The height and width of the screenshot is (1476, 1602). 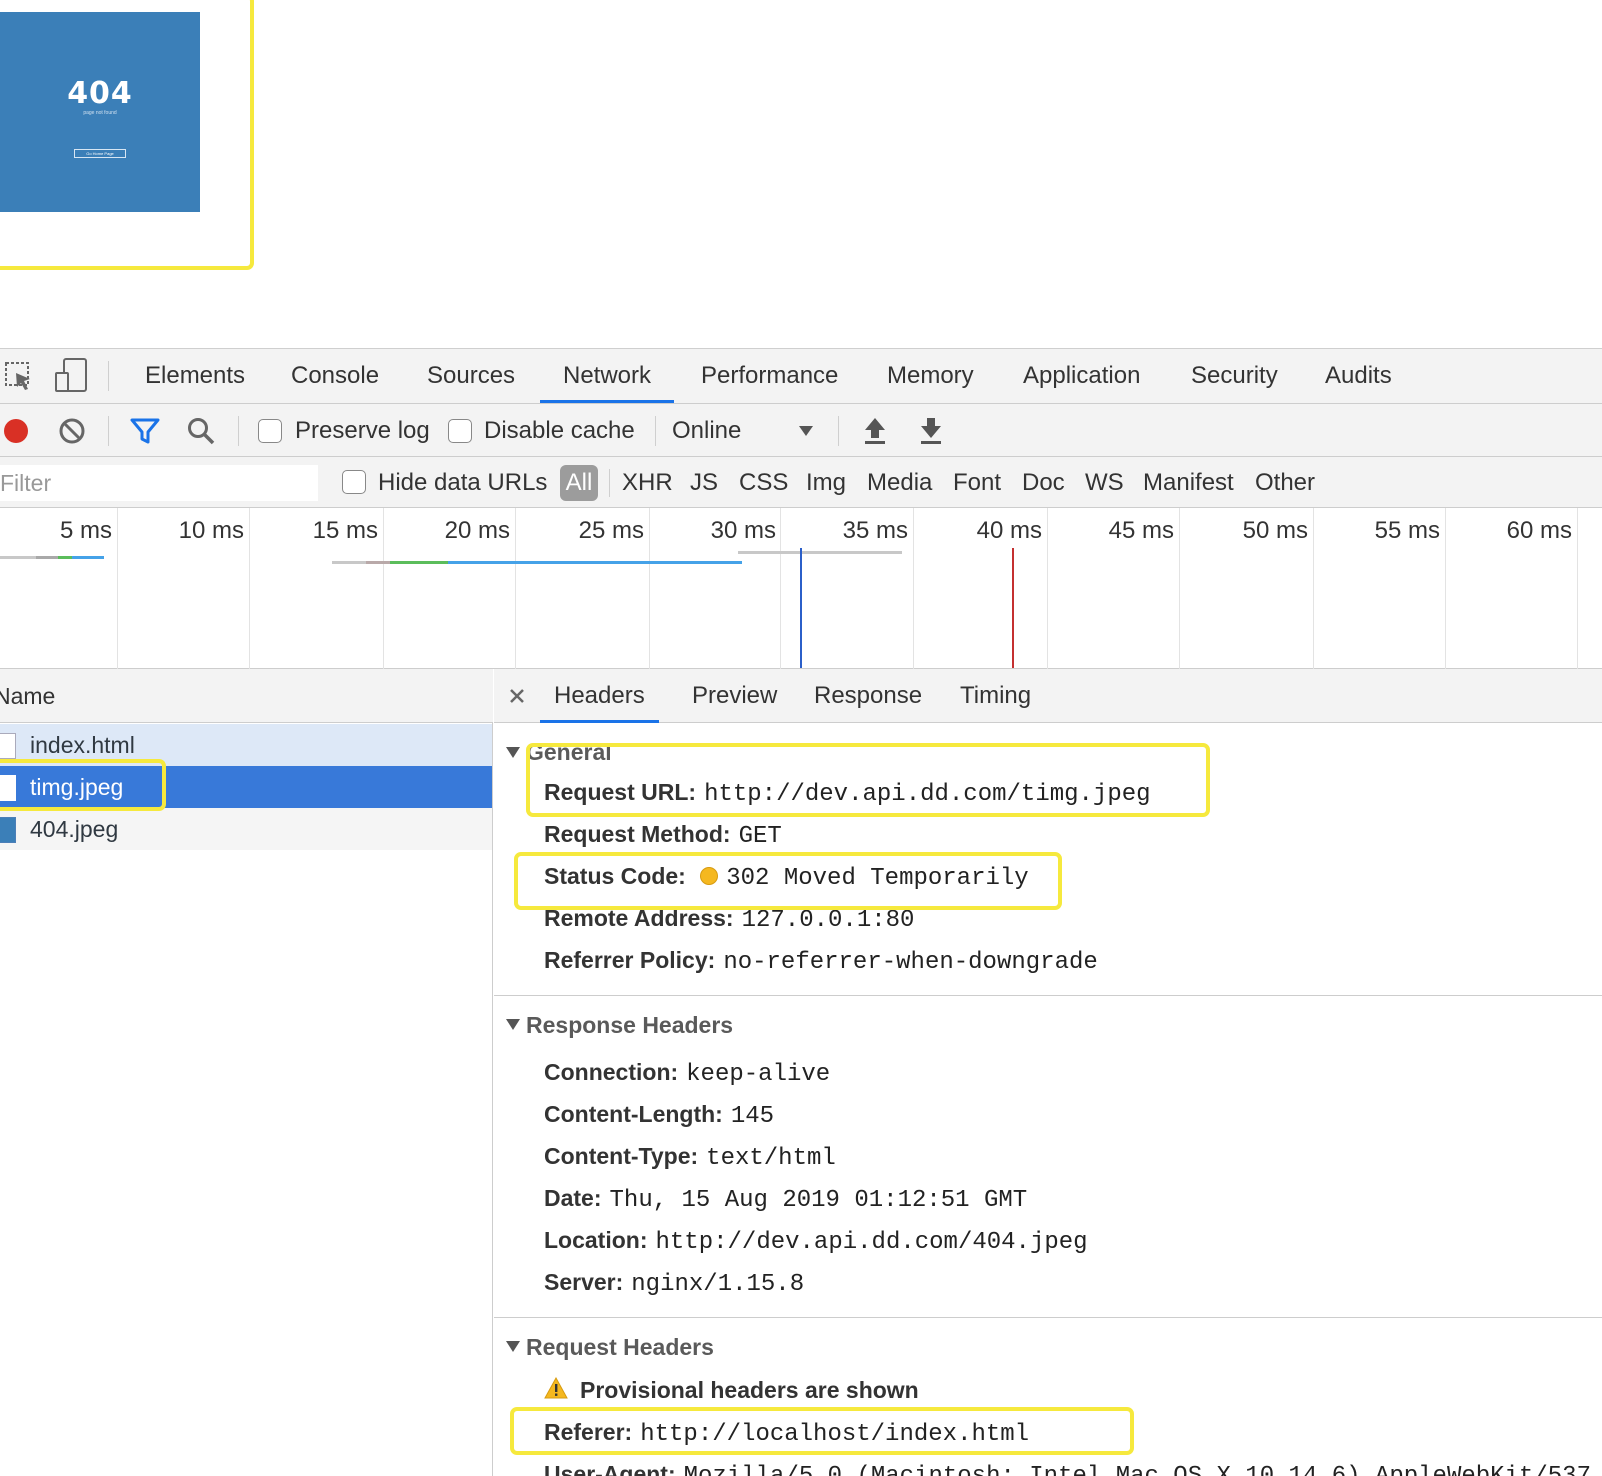 What do you see at coordinates (868, 780) in the screenshot?
I see `highlight-request-url` at bounding box center [868, 780].